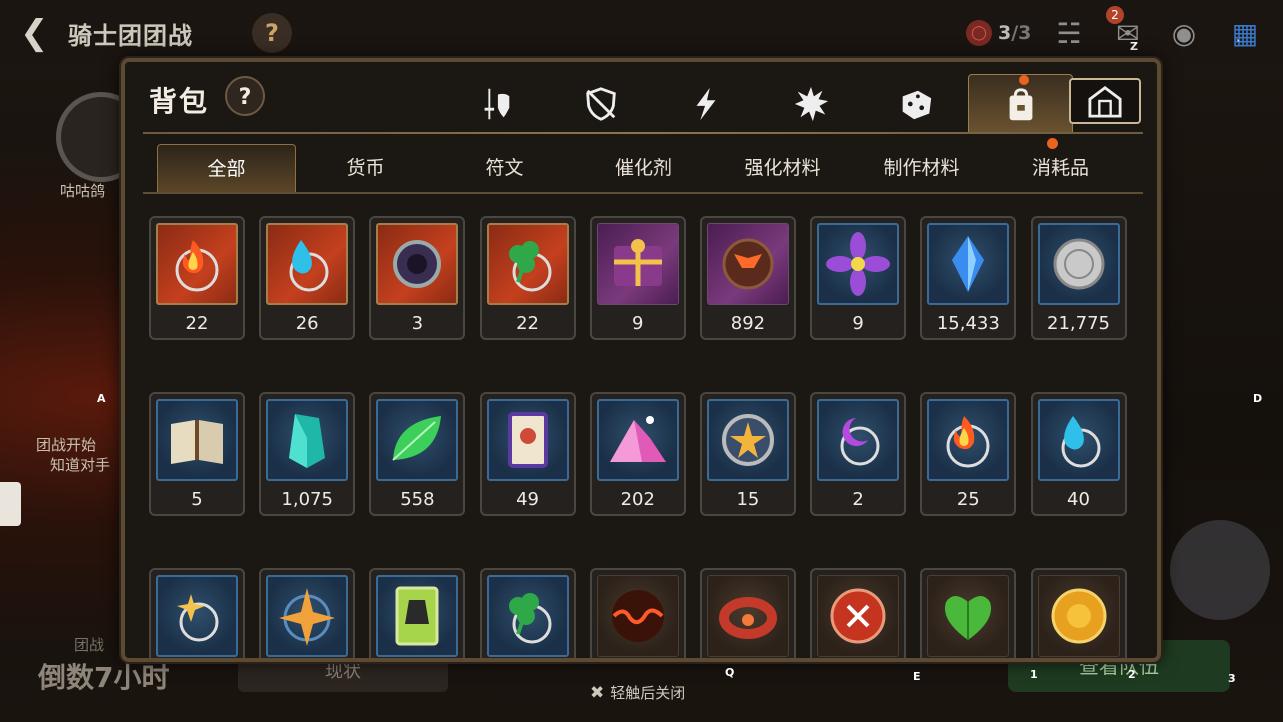 The image size is (1283, 722). I want to click on key-hint-3: 3, so click(1232, 678).